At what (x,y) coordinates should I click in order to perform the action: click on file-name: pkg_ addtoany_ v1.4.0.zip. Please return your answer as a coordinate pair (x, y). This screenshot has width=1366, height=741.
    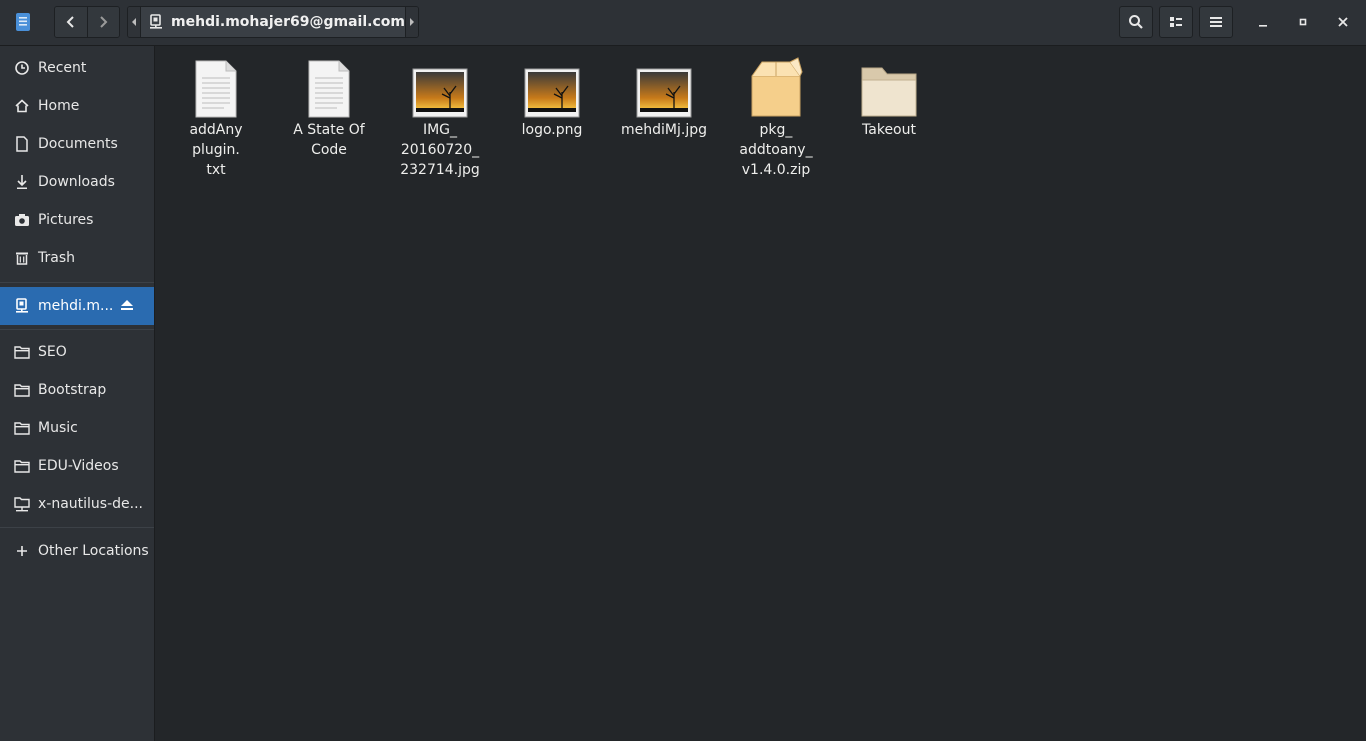
    Looking at the image, I should click on (776, 150).